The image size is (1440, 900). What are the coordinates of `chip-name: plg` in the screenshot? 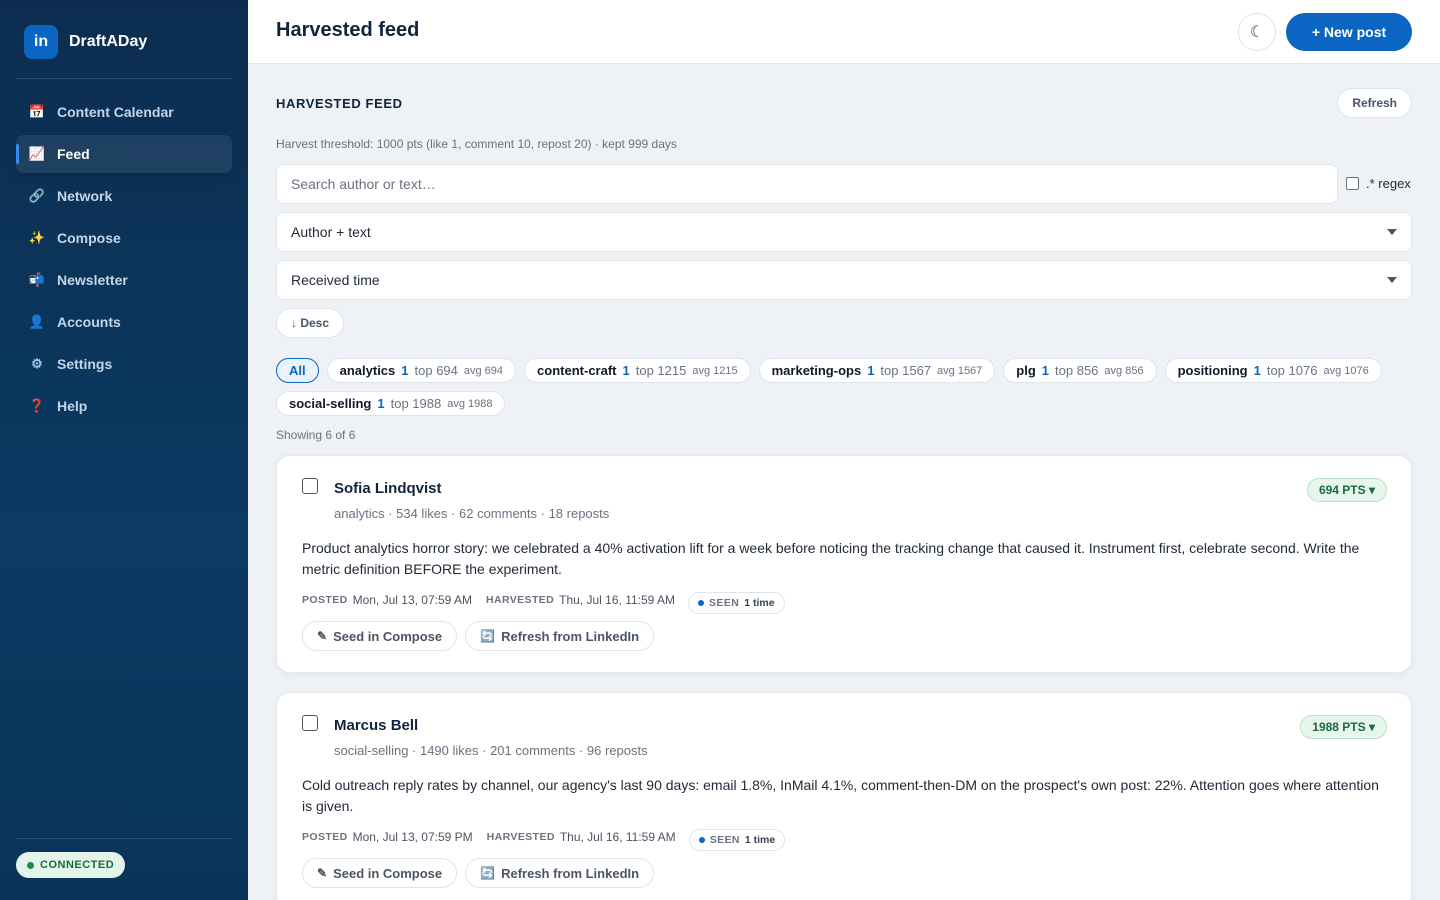 It's located at (1026, 370).